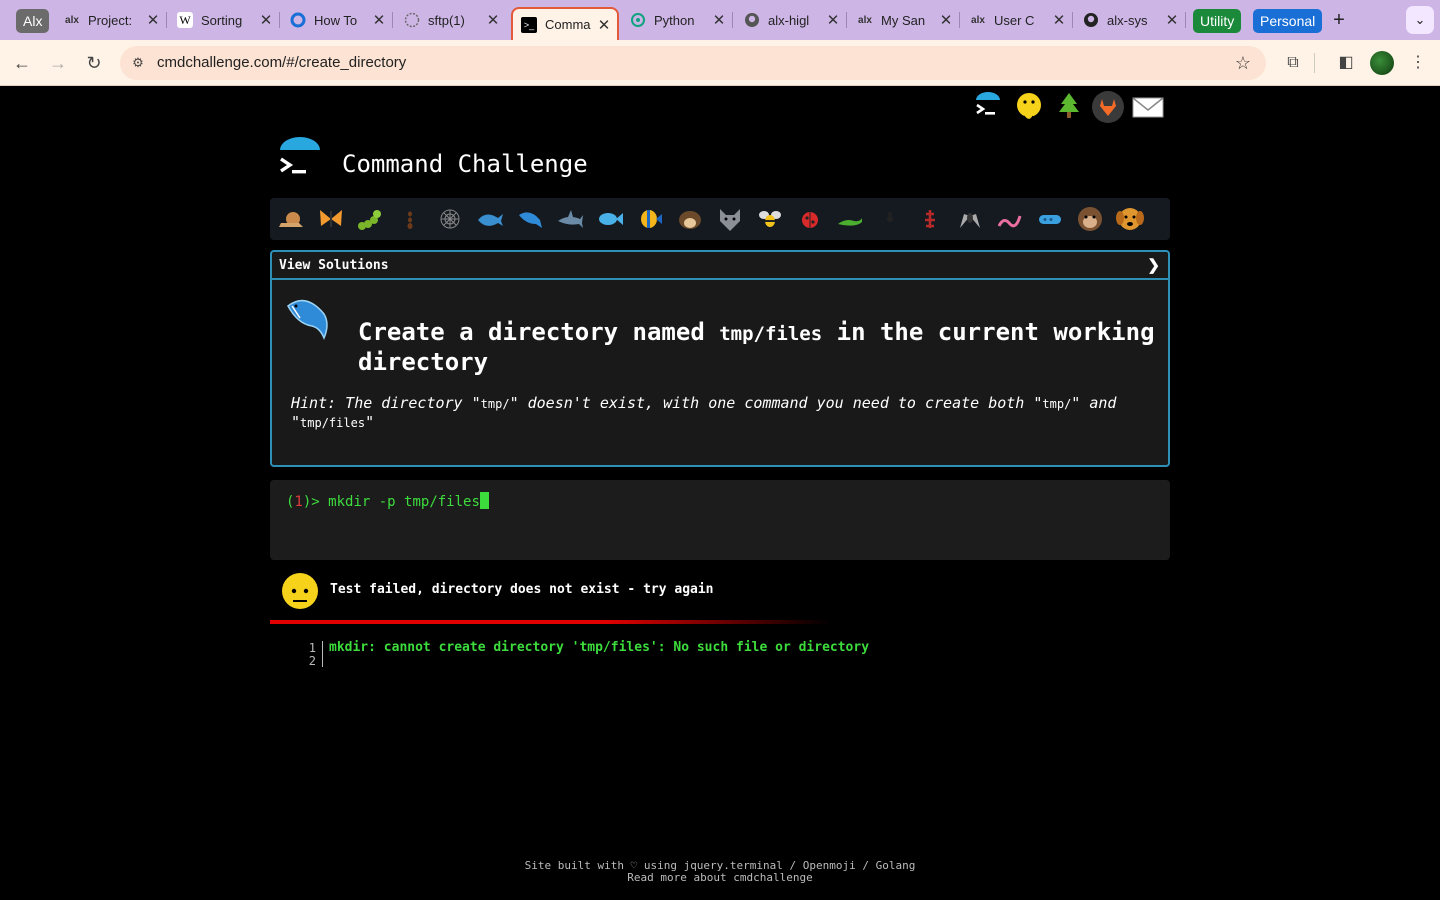  I want to click on dog-icon, so click(1130, 219).